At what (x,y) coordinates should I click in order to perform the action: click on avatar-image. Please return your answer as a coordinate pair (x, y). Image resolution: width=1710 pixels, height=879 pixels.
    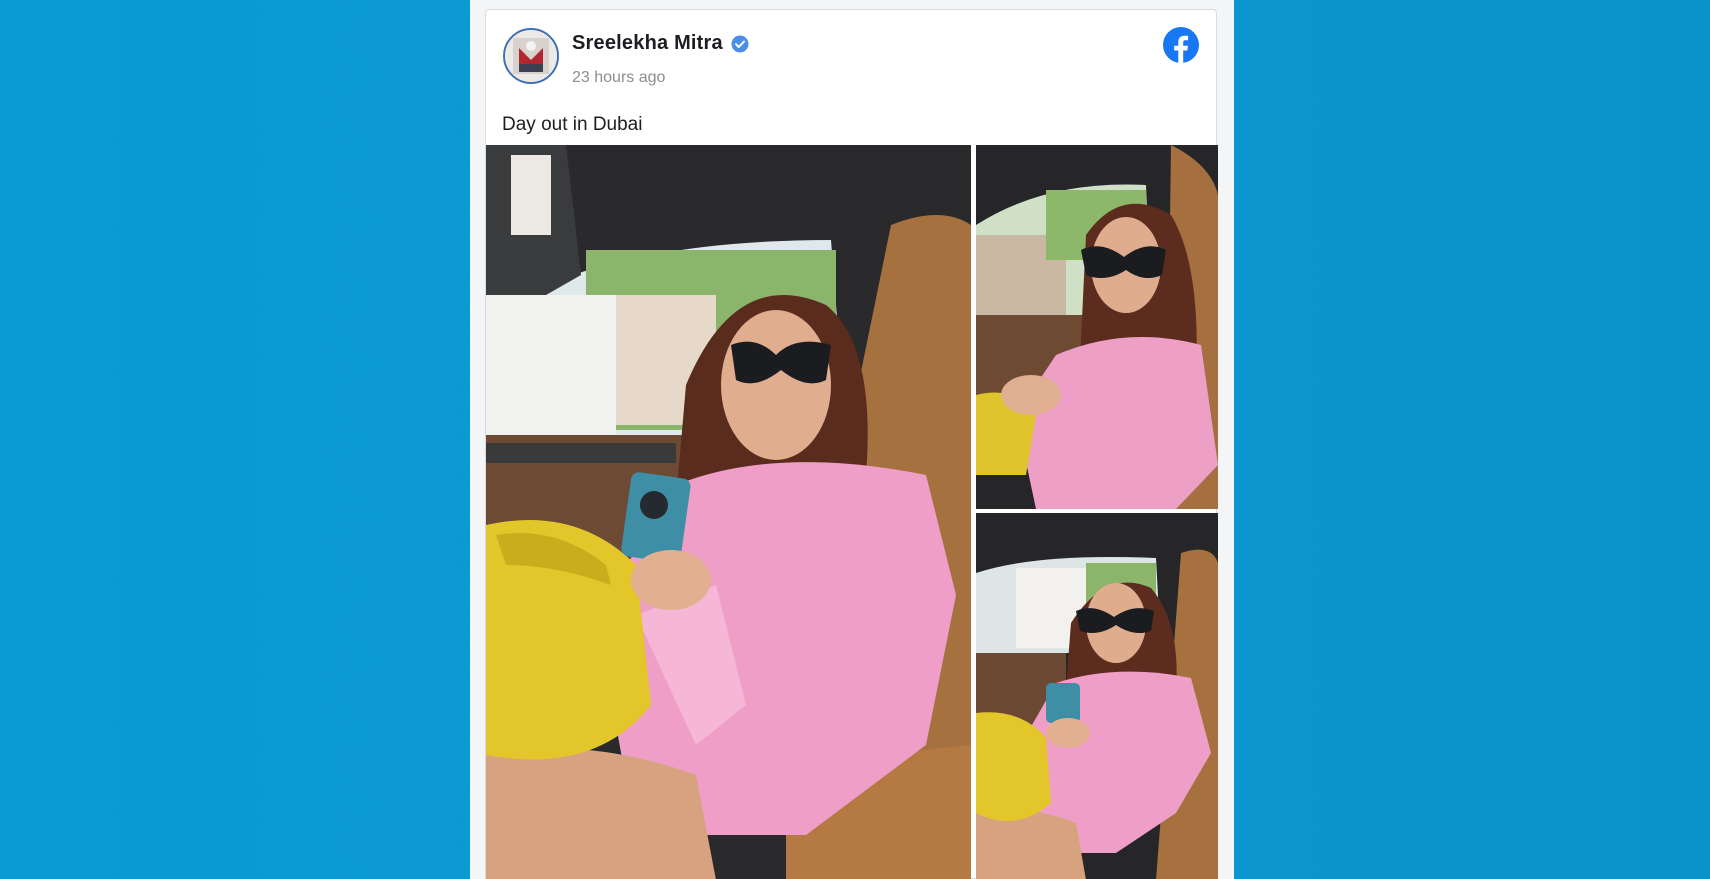
    Looking at the image, I should click on (531, 56).